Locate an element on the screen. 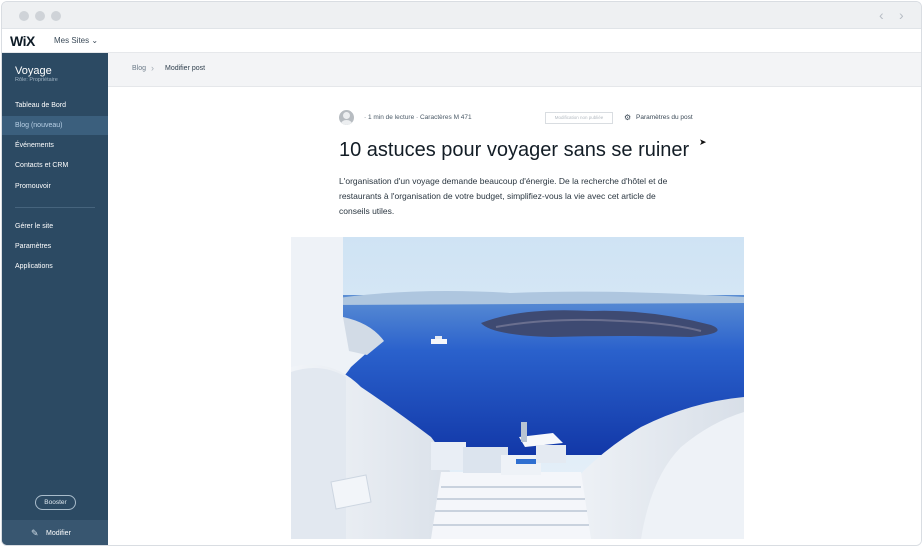 The width and height of the screenshot is (924, 547). author-avatar is located at coordinates (346, 117).